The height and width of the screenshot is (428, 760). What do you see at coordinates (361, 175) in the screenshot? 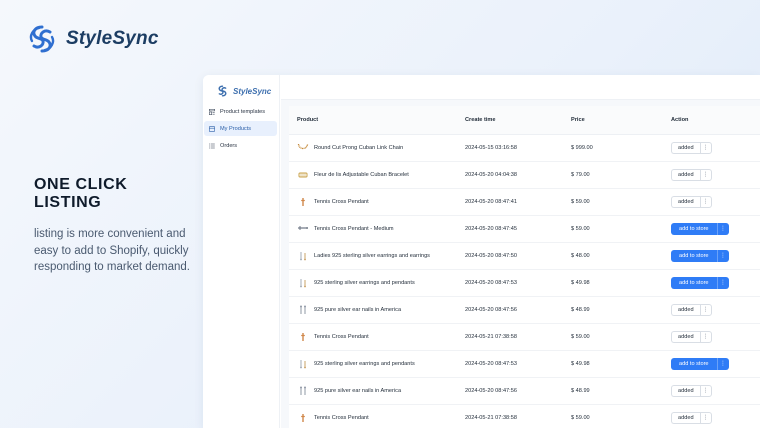
I see `product-name: Fleur de lis Adjustable Cuban Bracelet` at bounding box center [361, 175].